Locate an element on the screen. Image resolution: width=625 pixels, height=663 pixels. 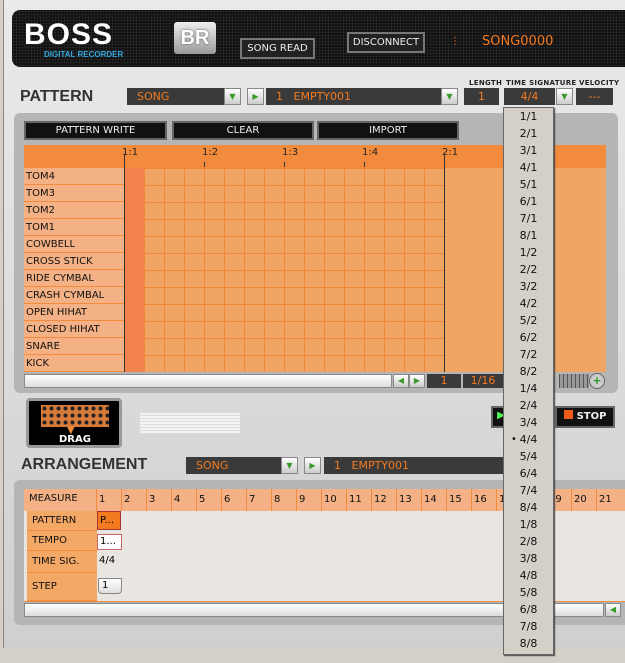
menu-option: 6/1 is located at coordinates (528, 201).